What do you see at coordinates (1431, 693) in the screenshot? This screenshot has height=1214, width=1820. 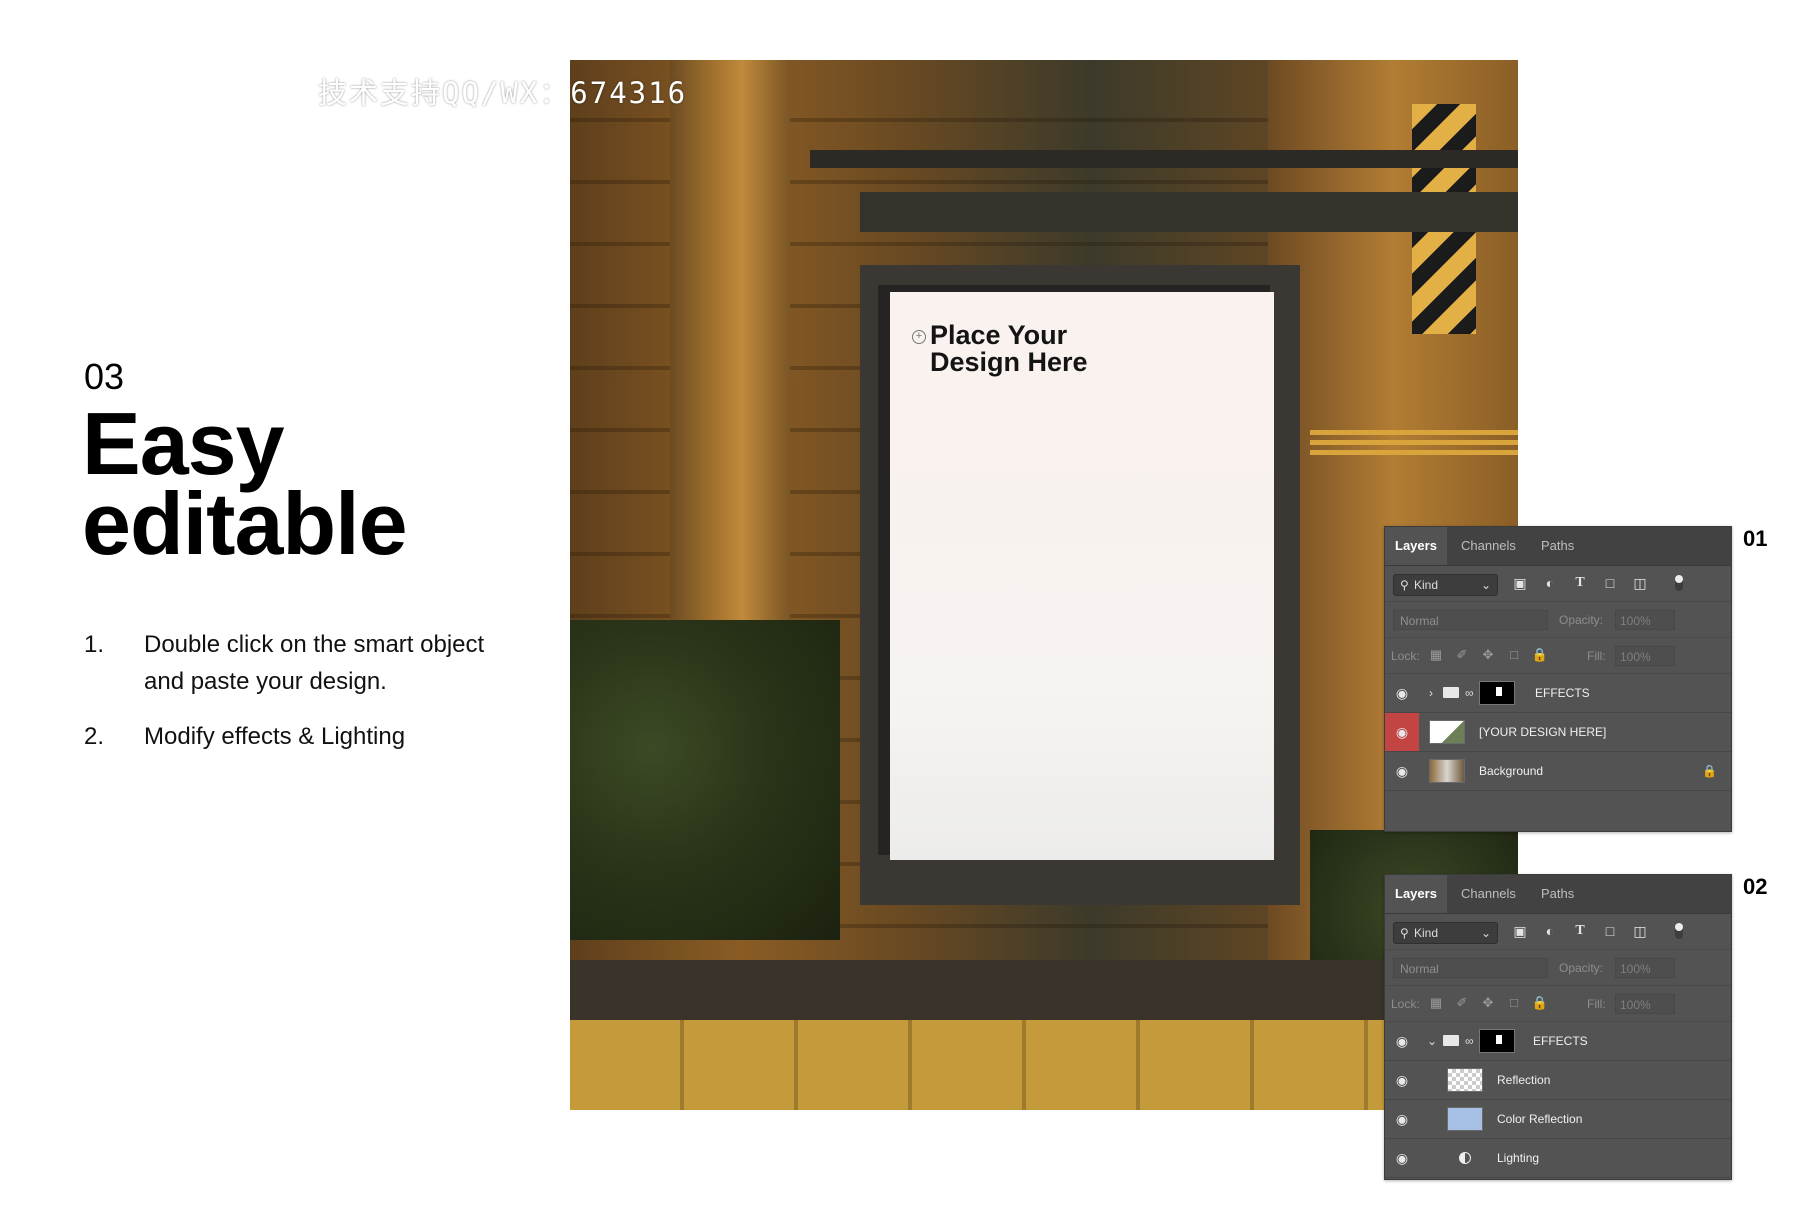 I see `chevron-right-icon: ›` at bounding box center [1431, 693].